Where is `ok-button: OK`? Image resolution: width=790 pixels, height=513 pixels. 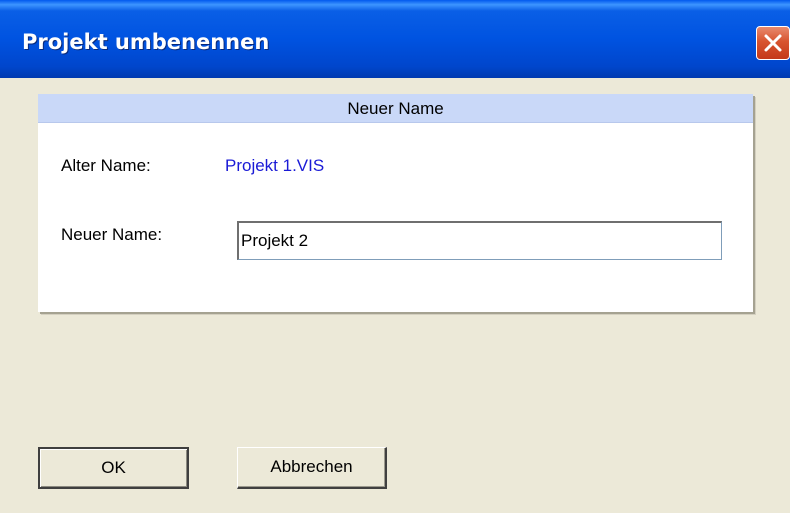
ok-button: OK is located at coordinates (113, 468).